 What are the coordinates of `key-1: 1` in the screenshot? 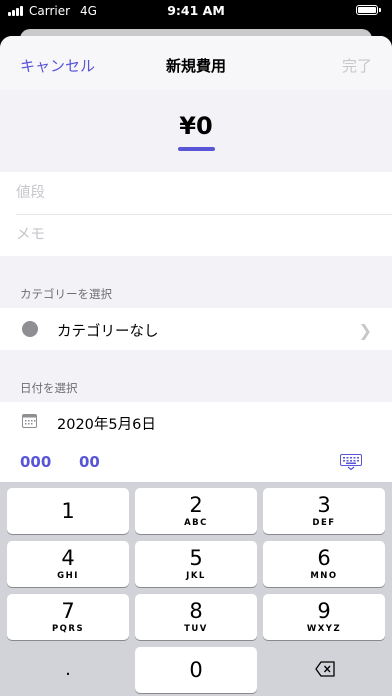 It's located at (68, 511).